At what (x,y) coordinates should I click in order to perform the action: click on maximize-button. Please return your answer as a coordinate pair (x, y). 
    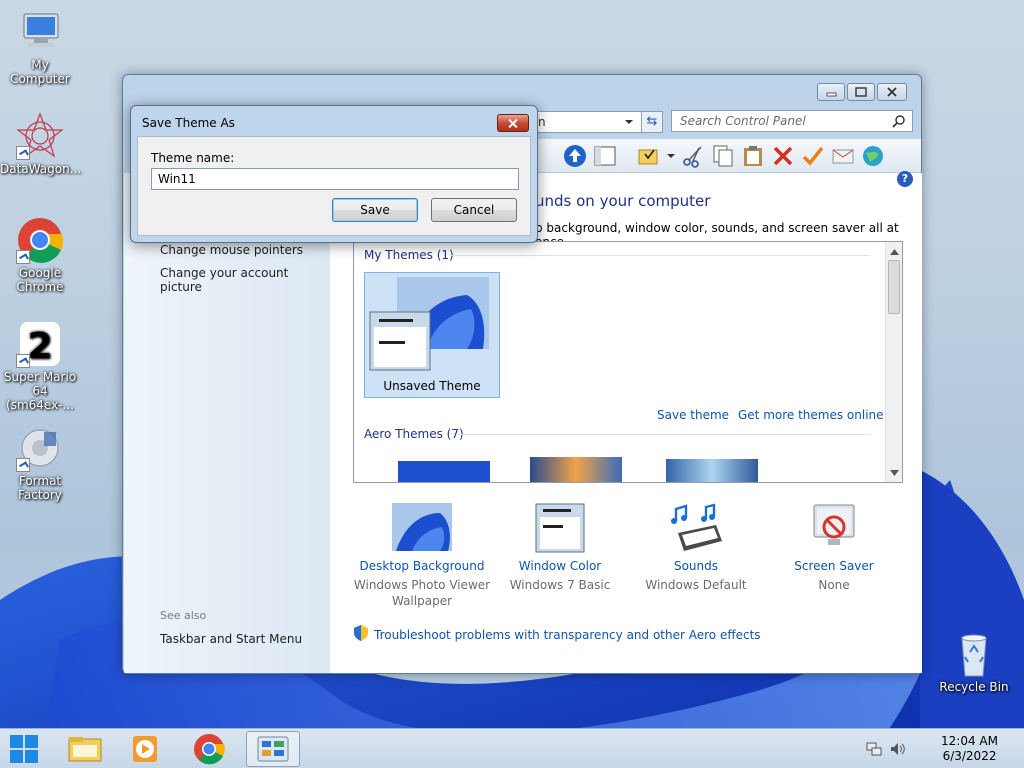
    Looking at the image, I should click on (861, 92).